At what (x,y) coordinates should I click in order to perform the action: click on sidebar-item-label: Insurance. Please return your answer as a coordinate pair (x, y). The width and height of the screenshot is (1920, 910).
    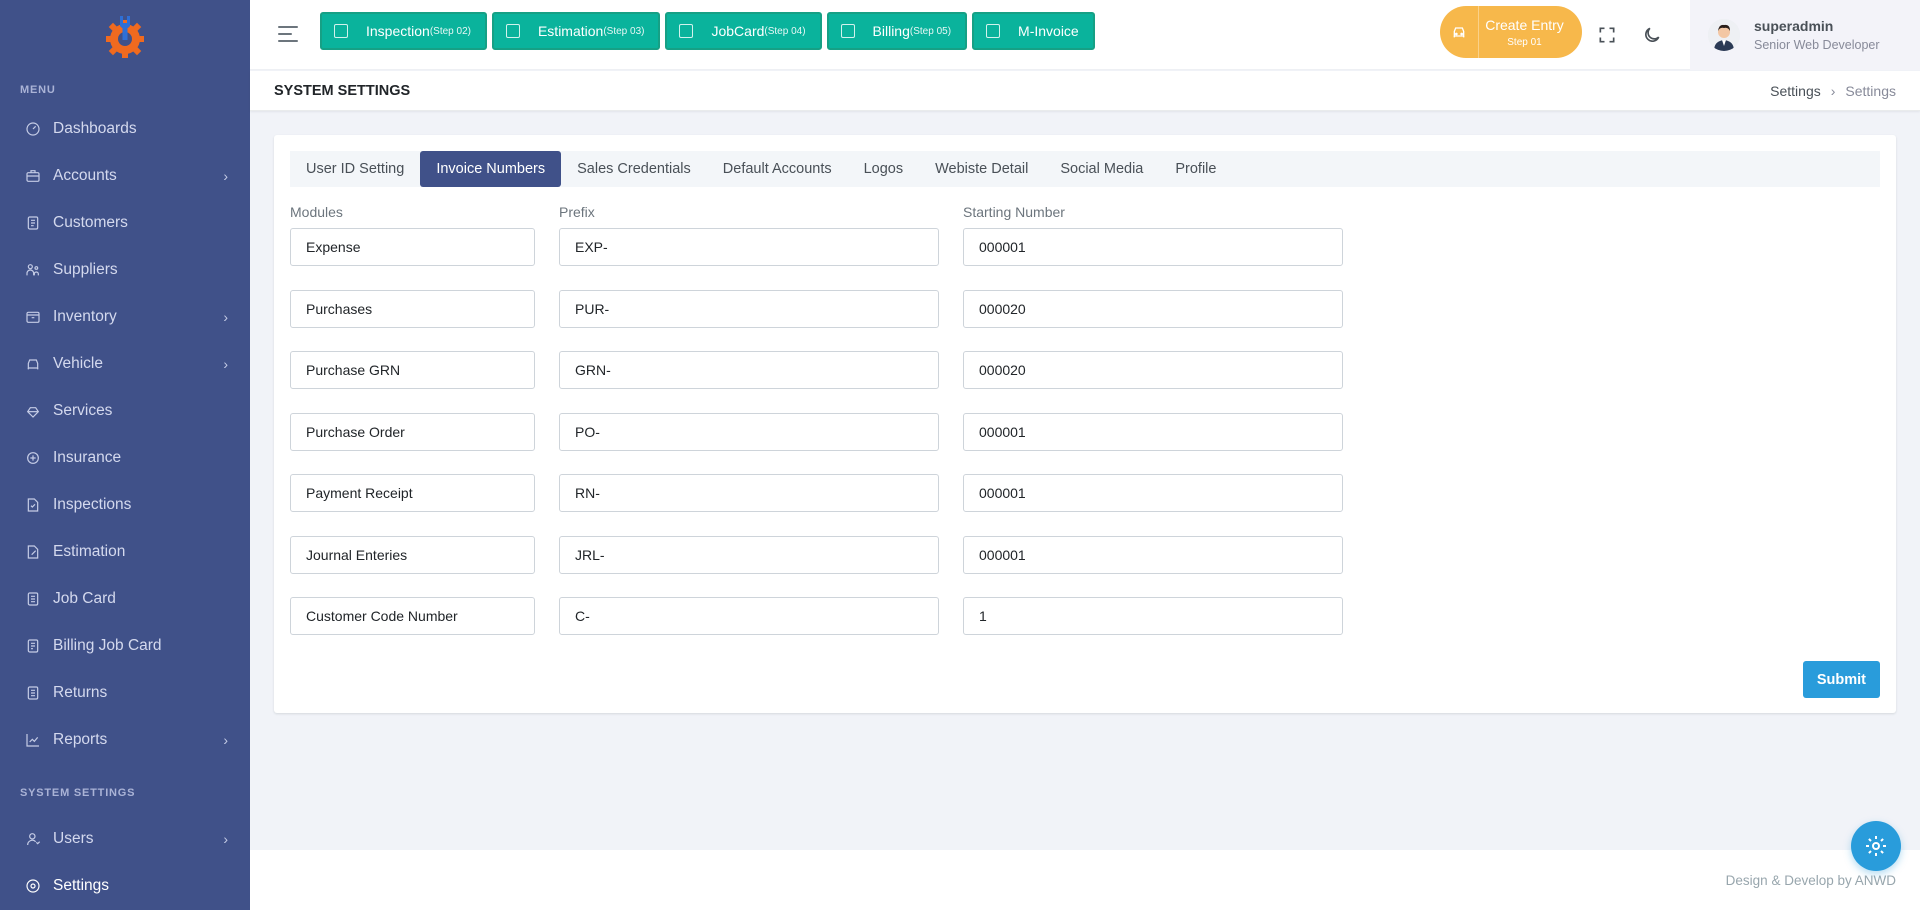
    Looking at the image, I should click on (87, 457).